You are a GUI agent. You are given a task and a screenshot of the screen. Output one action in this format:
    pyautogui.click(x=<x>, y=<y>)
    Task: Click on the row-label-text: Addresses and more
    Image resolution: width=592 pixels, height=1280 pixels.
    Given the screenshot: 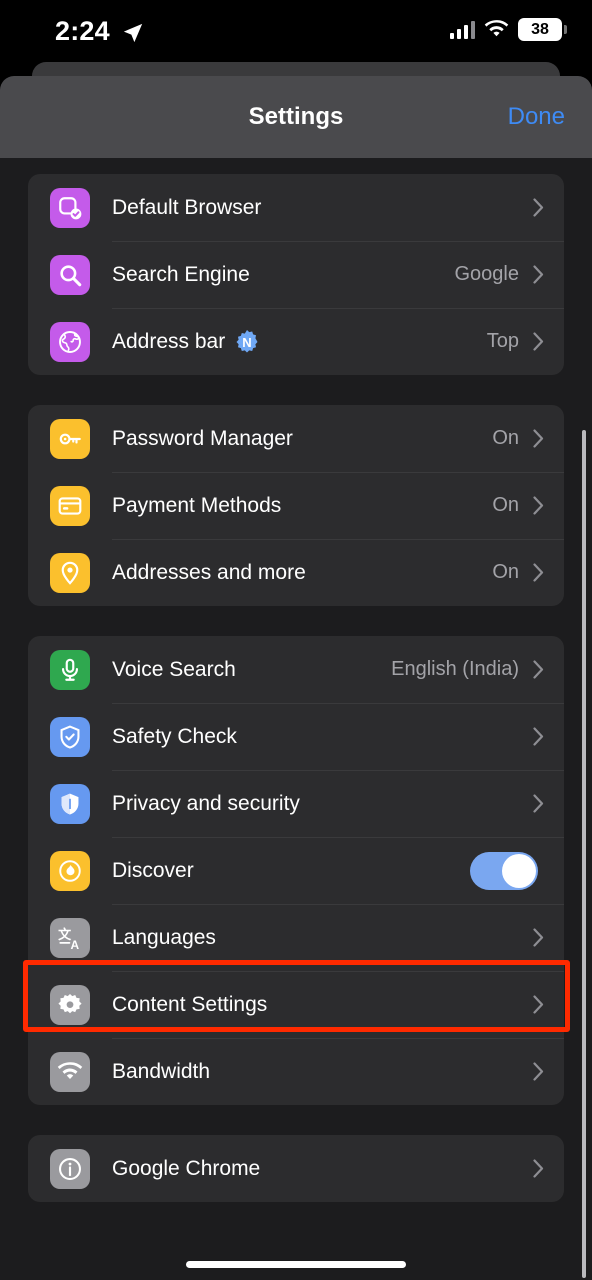 What is the action you would take?
    pyautogui.click(x=209, y=572)
    